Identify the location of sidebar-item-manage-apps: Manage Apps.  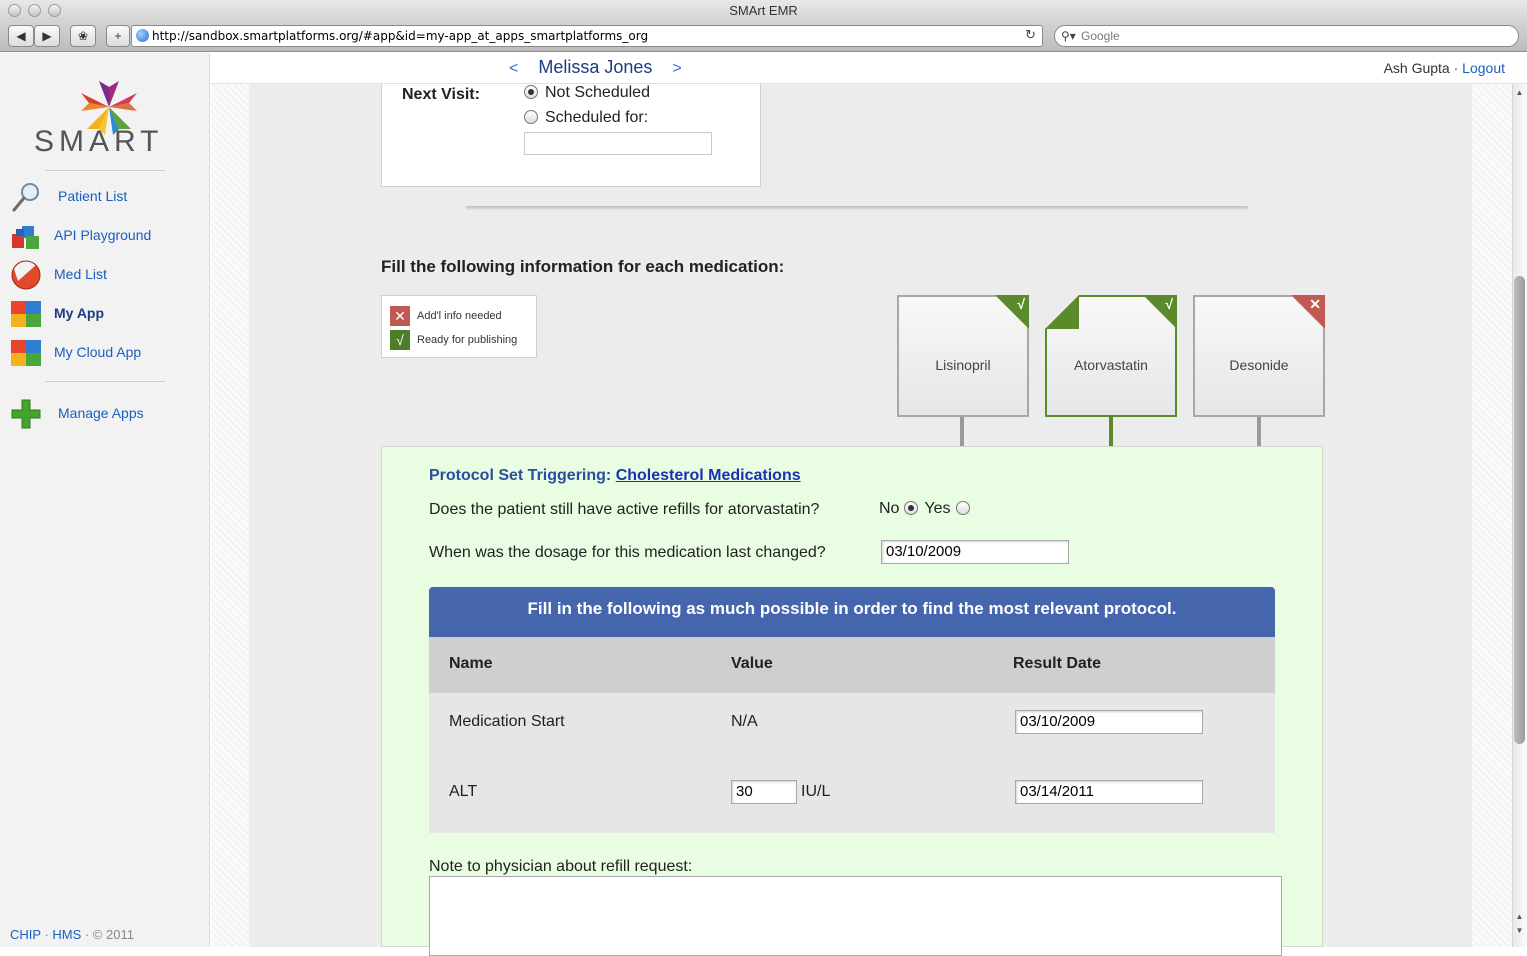
(105, 414).